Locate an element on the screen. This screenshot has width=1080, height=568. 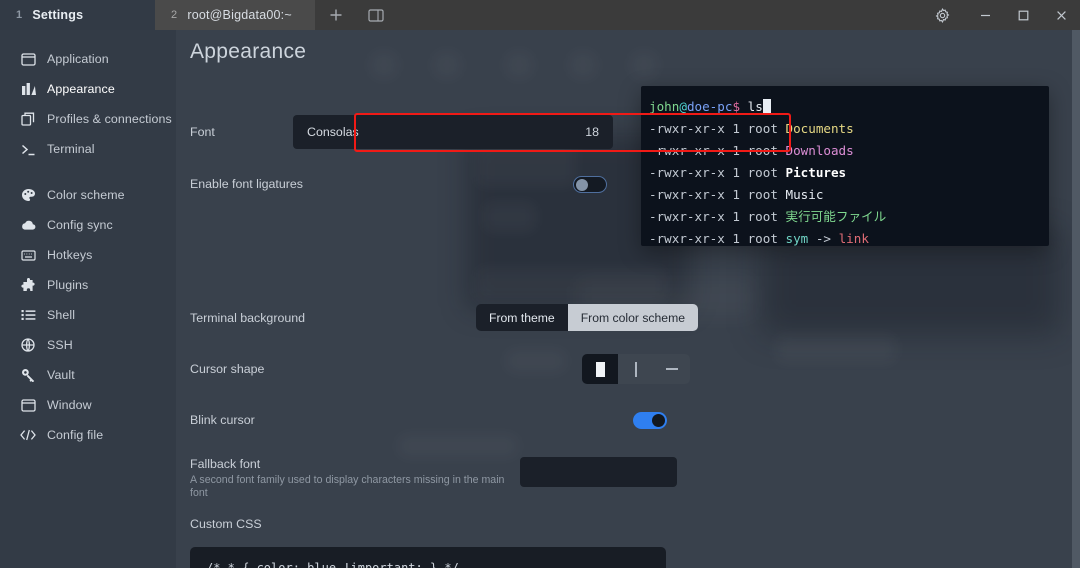
gear-icon is located at coordinates (942, 15).